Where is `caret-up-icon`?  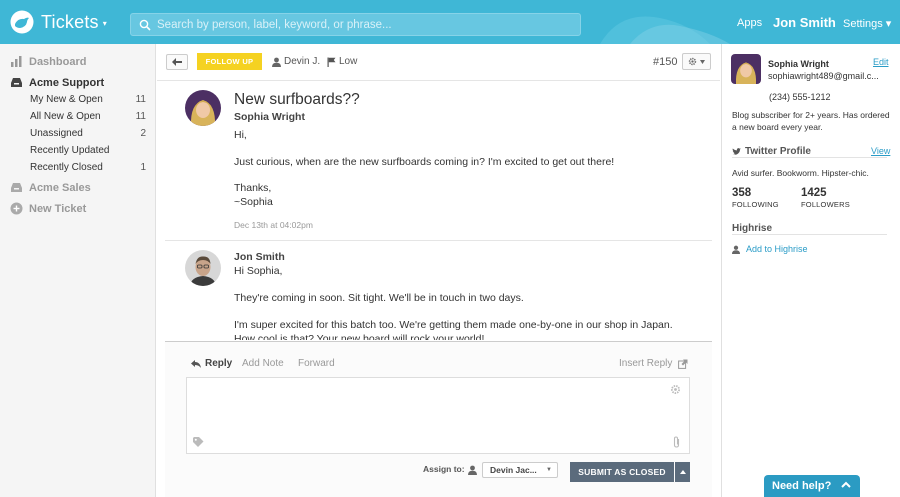
caret-up-icon is located at coordinates (682, 472).